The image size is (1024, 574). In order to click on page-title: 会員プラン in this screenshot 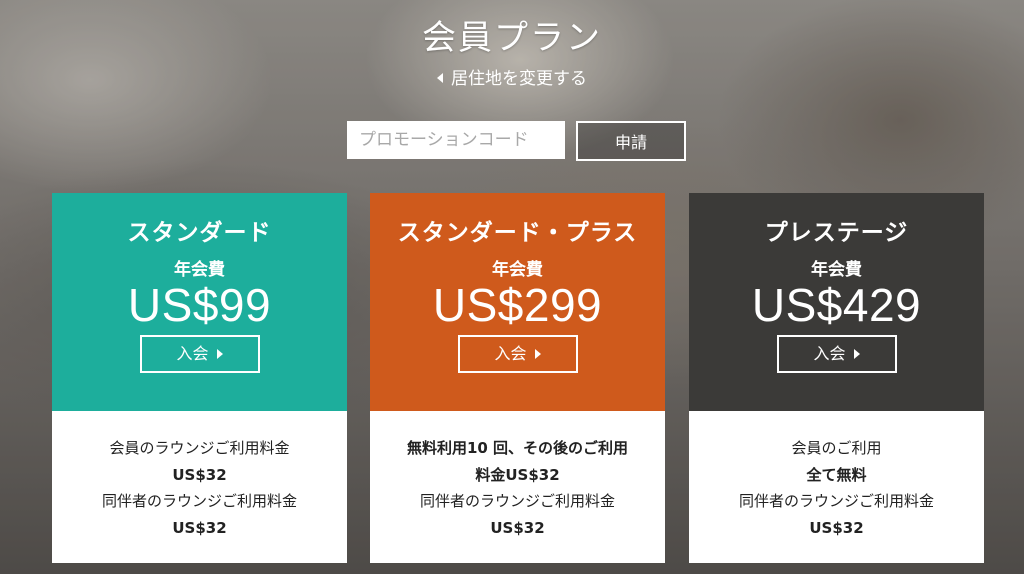, I will do `click(512, 38)`.